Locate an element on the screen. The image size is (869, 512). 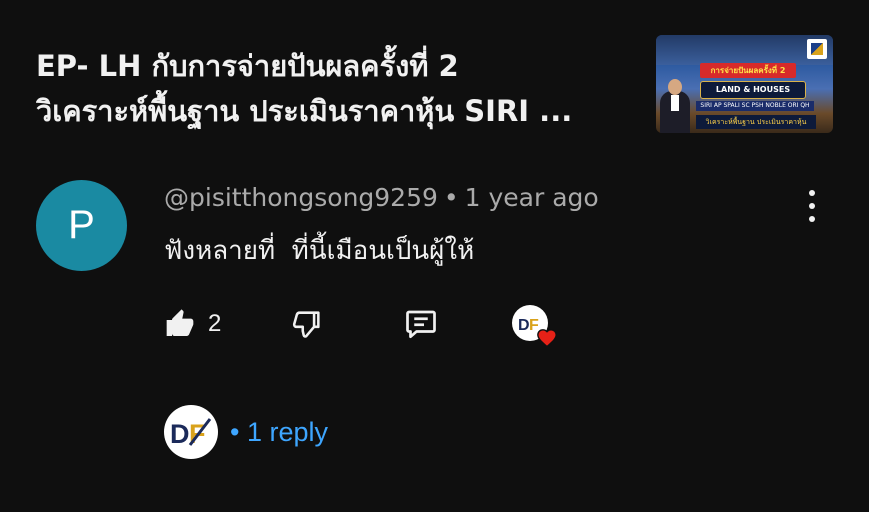
thumbnail-banner: การจ่ายปันผลครั้งที่ 2 is located at coordinates (748, 70).